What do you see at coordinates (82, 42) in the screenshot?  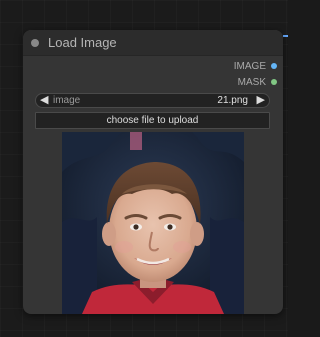 I see `node-title: Load Image` at bounding box center [82, 42].